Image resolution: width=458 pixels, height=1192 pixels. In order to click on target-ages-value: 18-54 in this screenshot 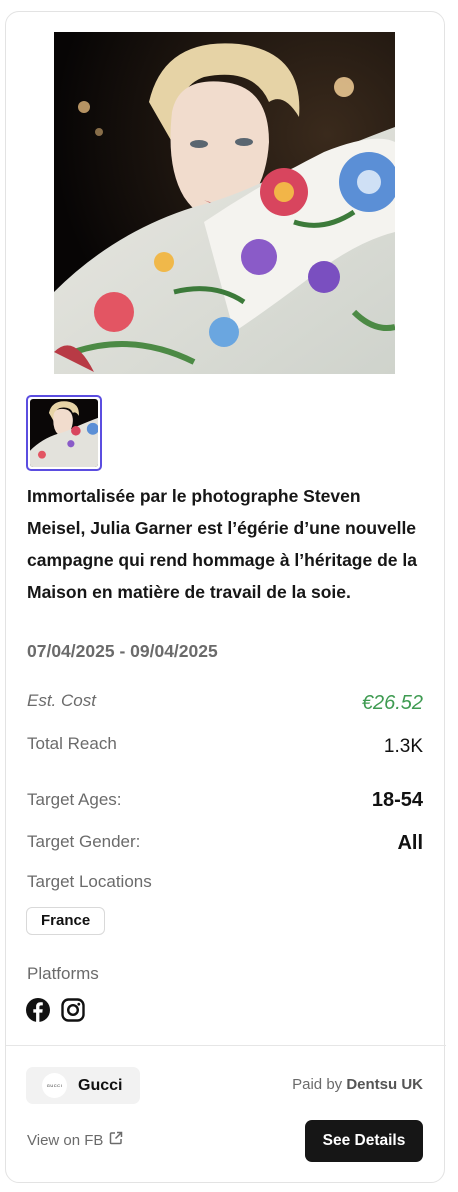, I will do `click(397, 800)`.